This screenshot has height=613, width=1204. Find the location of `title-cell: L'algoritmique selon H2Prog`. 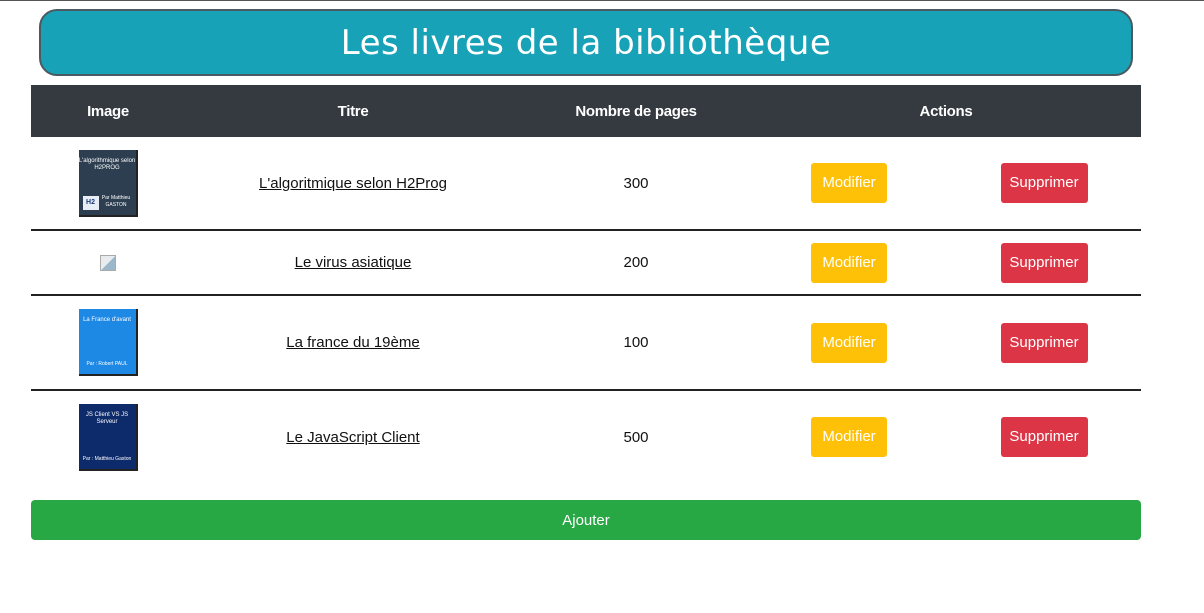

title-cell: L'algoritmique selon H2Prog is located at coordinates (353, 183).